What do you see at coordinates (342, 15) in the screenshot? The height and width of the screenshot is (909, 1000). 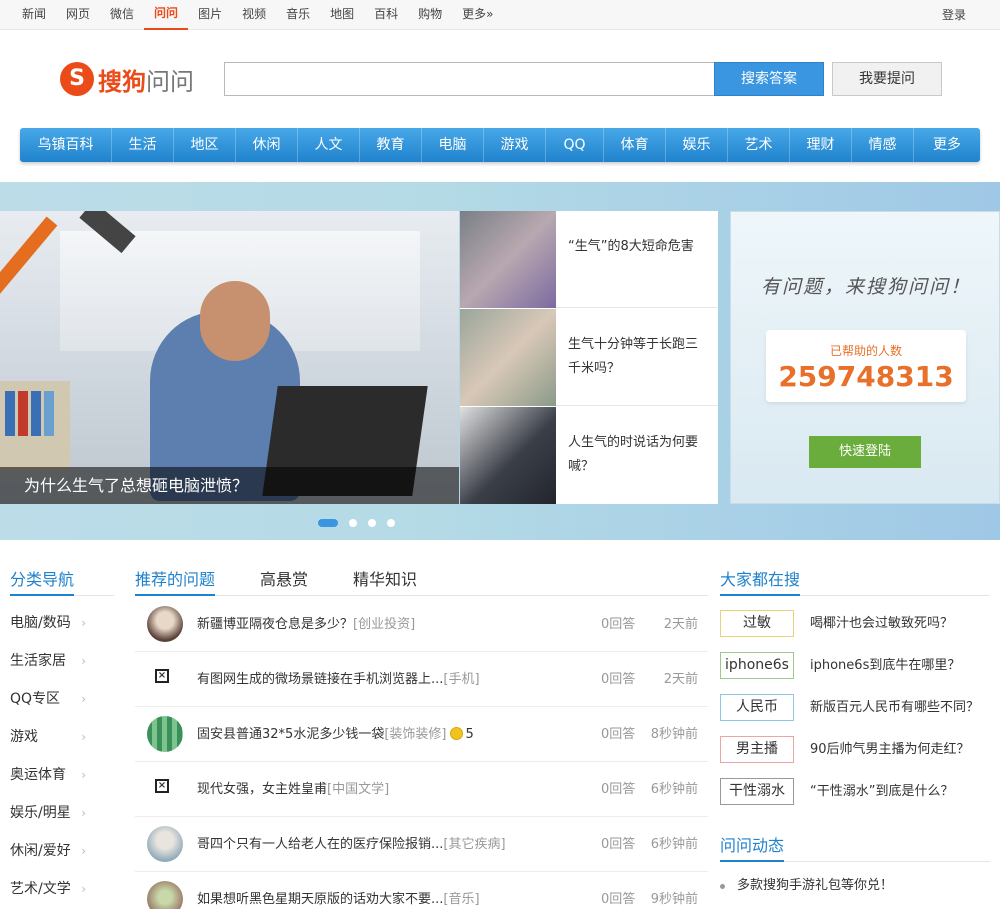 I see `top-nav-map: 地图` at bounding box center [342, 15].